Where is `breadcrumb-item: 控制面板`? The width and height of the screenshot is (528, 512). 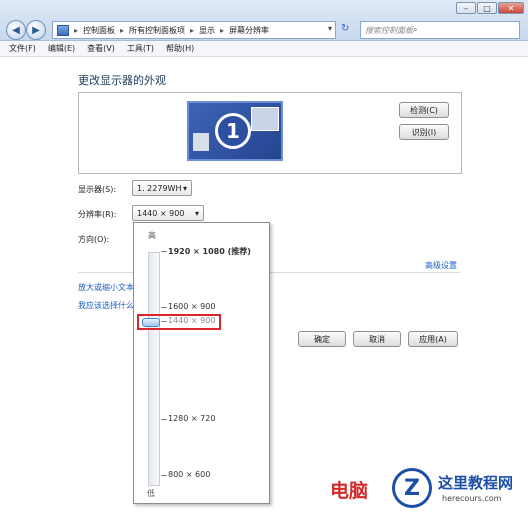
breadcrumb-item: 控制面板 is located at coordinates (99, 30).